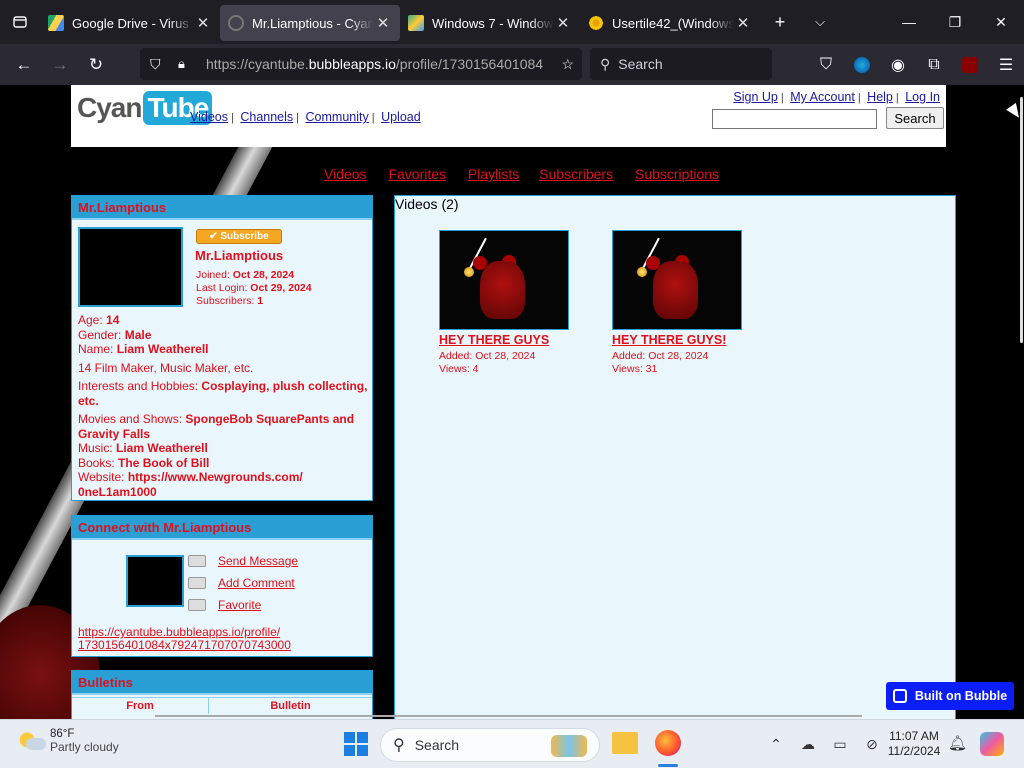 The height and width of the screenshot is (768, 1024). What do you see at coordinates (934, 65) in the screenshot?
I see `extensions-icon: ⧉` at bounding box center [934, 65].